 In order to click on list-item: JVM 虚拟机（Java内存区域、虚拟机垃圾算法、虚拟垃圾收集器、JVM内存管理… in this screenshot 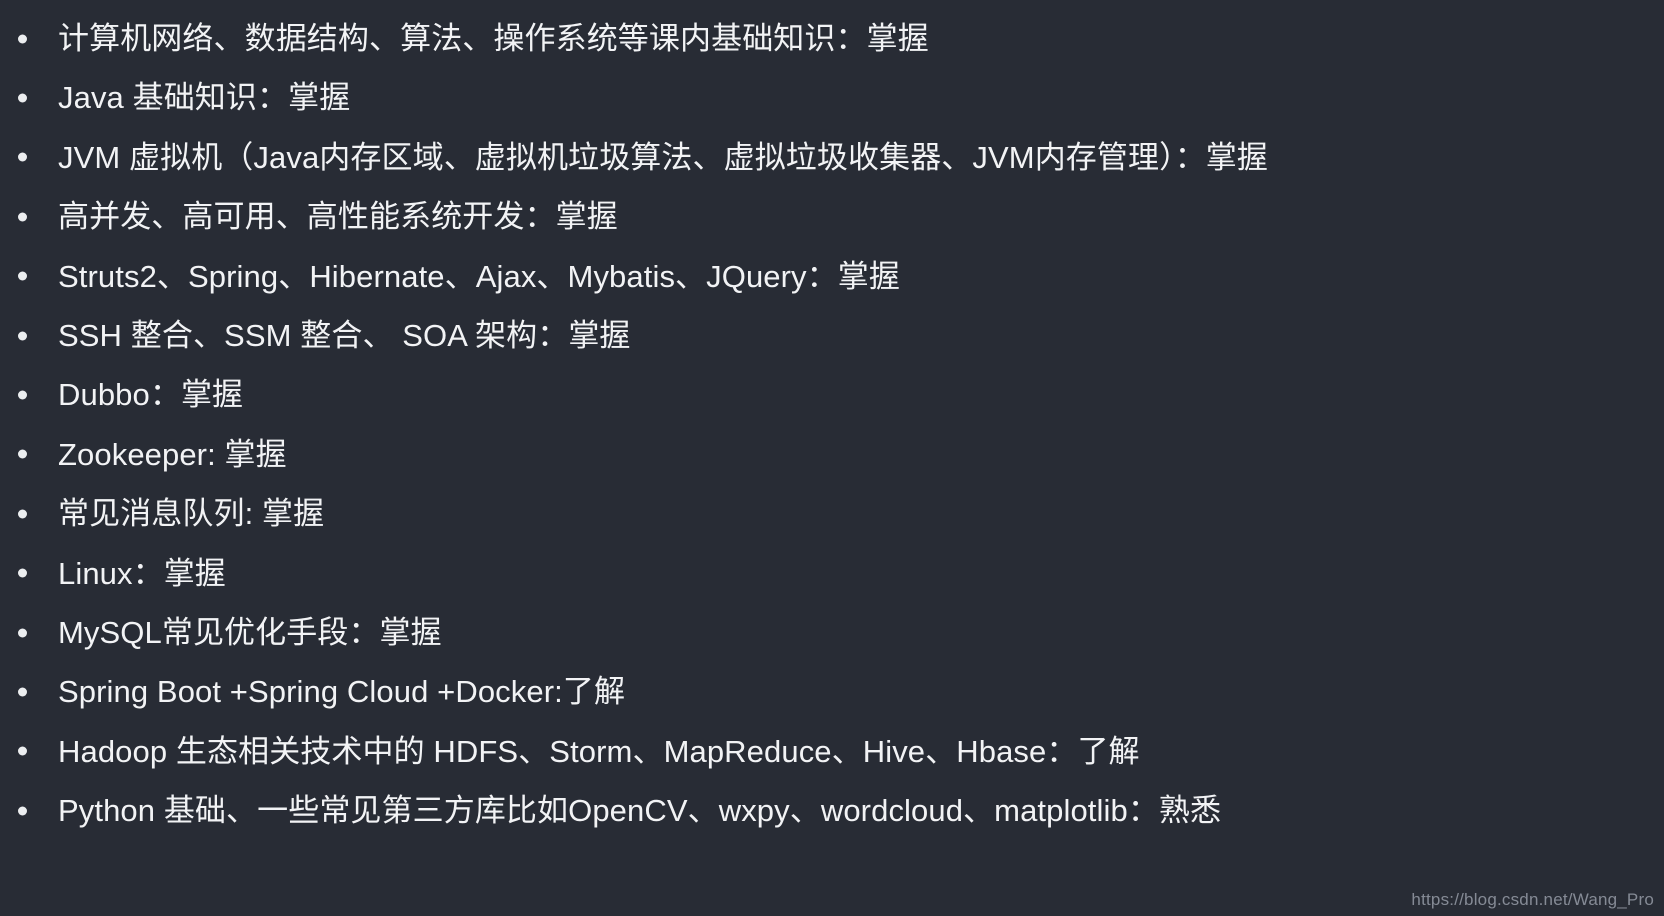, I will do `click(832, 157)`.